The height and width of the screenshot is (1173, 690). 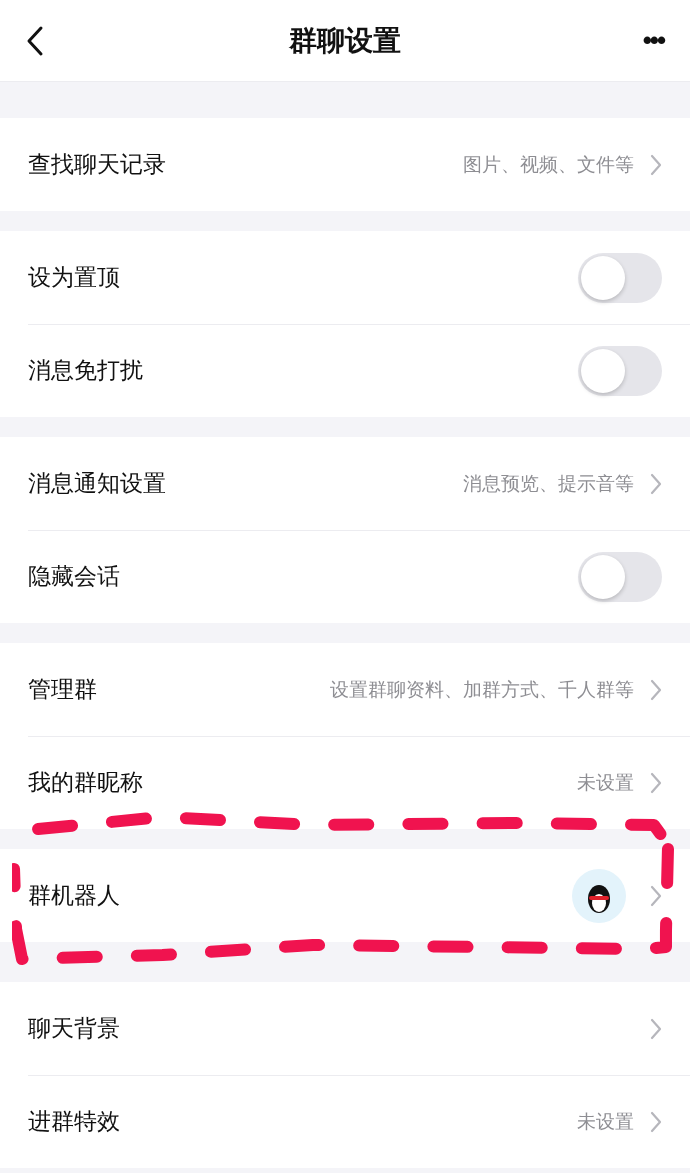 I want to click on row-value: 消息预览、提示音等, so click(x=548, y=483).